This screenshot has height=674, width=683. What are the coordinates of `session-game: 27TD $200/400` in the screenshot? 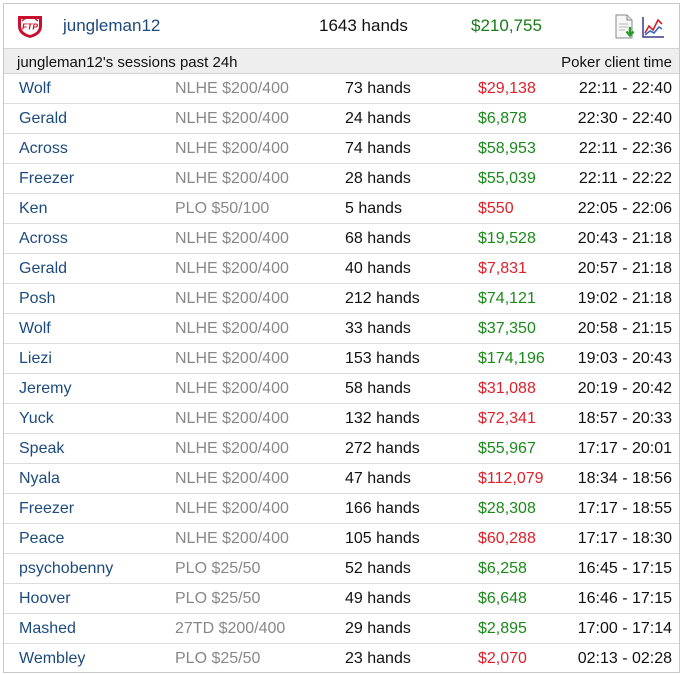 It's located at (230, 628).